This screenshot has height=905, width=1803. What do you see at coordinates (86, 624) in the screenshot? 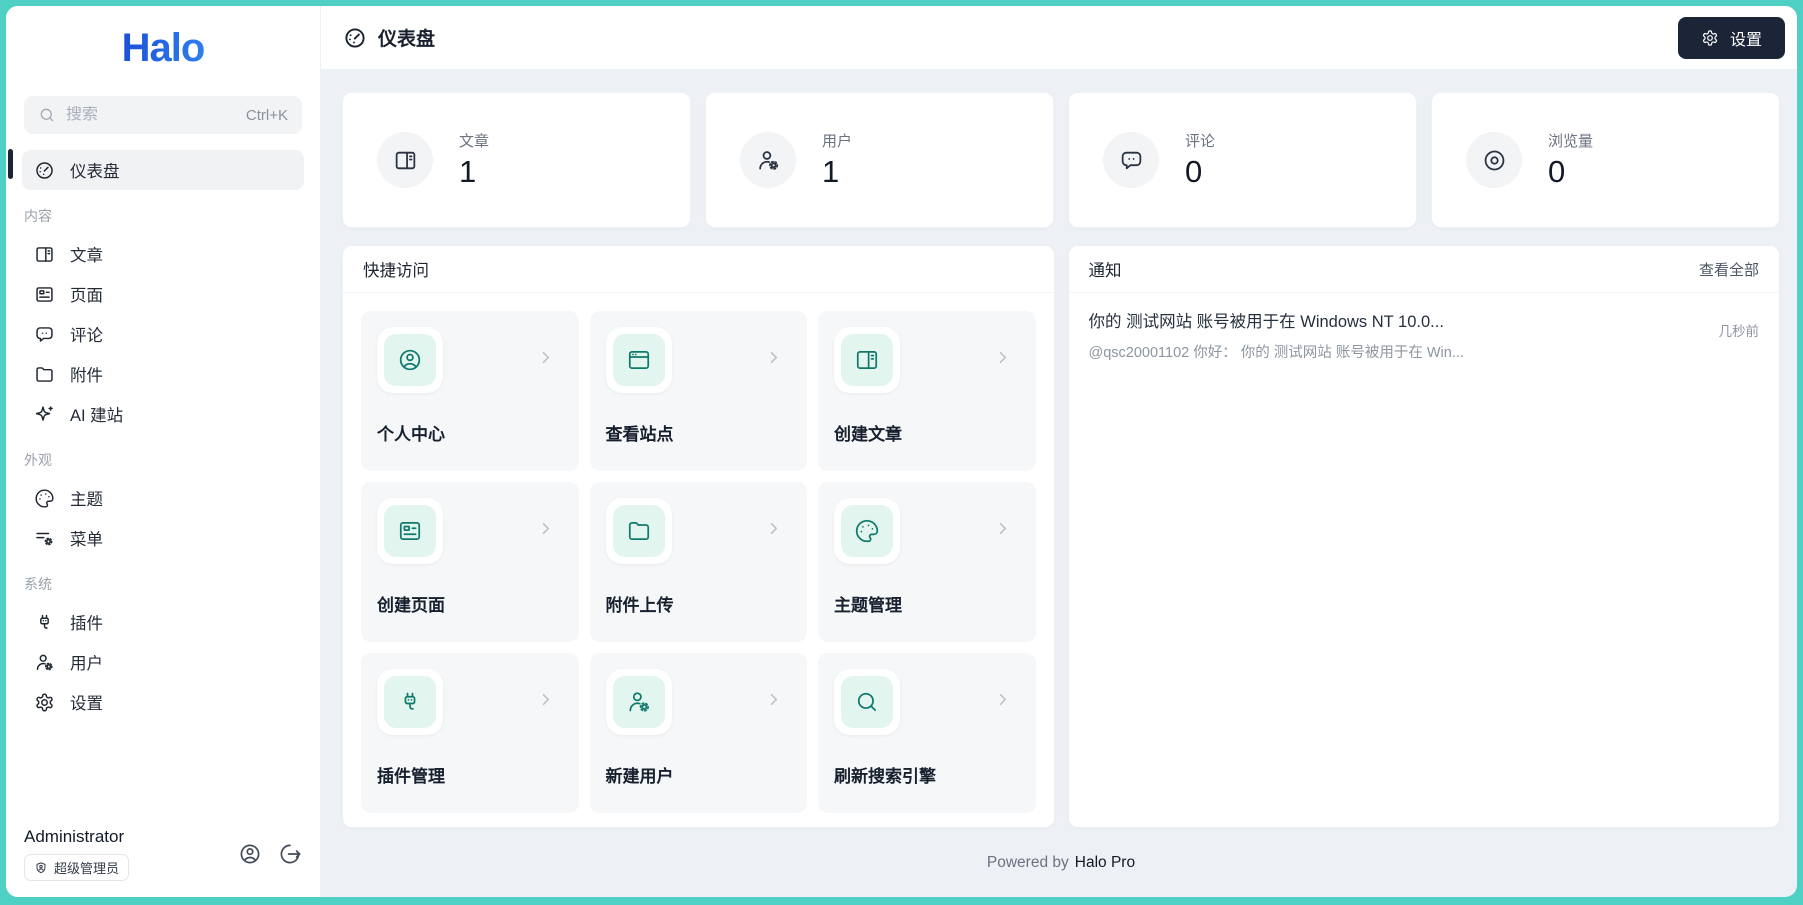
I see `sidebar-item-label: 插件` at bounding box center [86, 624].